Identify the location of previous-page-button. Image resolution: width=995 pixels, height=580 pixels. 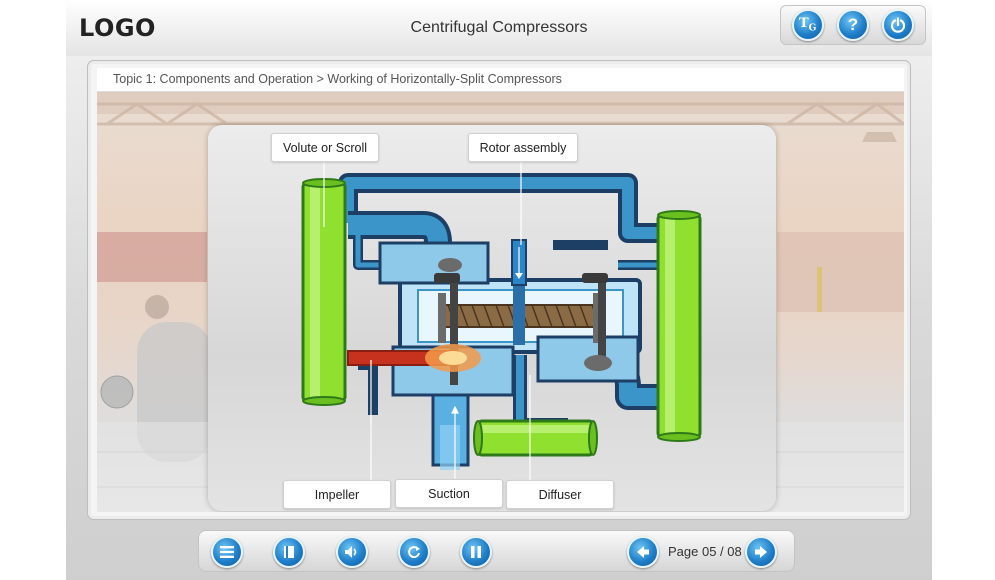
(643, 552).